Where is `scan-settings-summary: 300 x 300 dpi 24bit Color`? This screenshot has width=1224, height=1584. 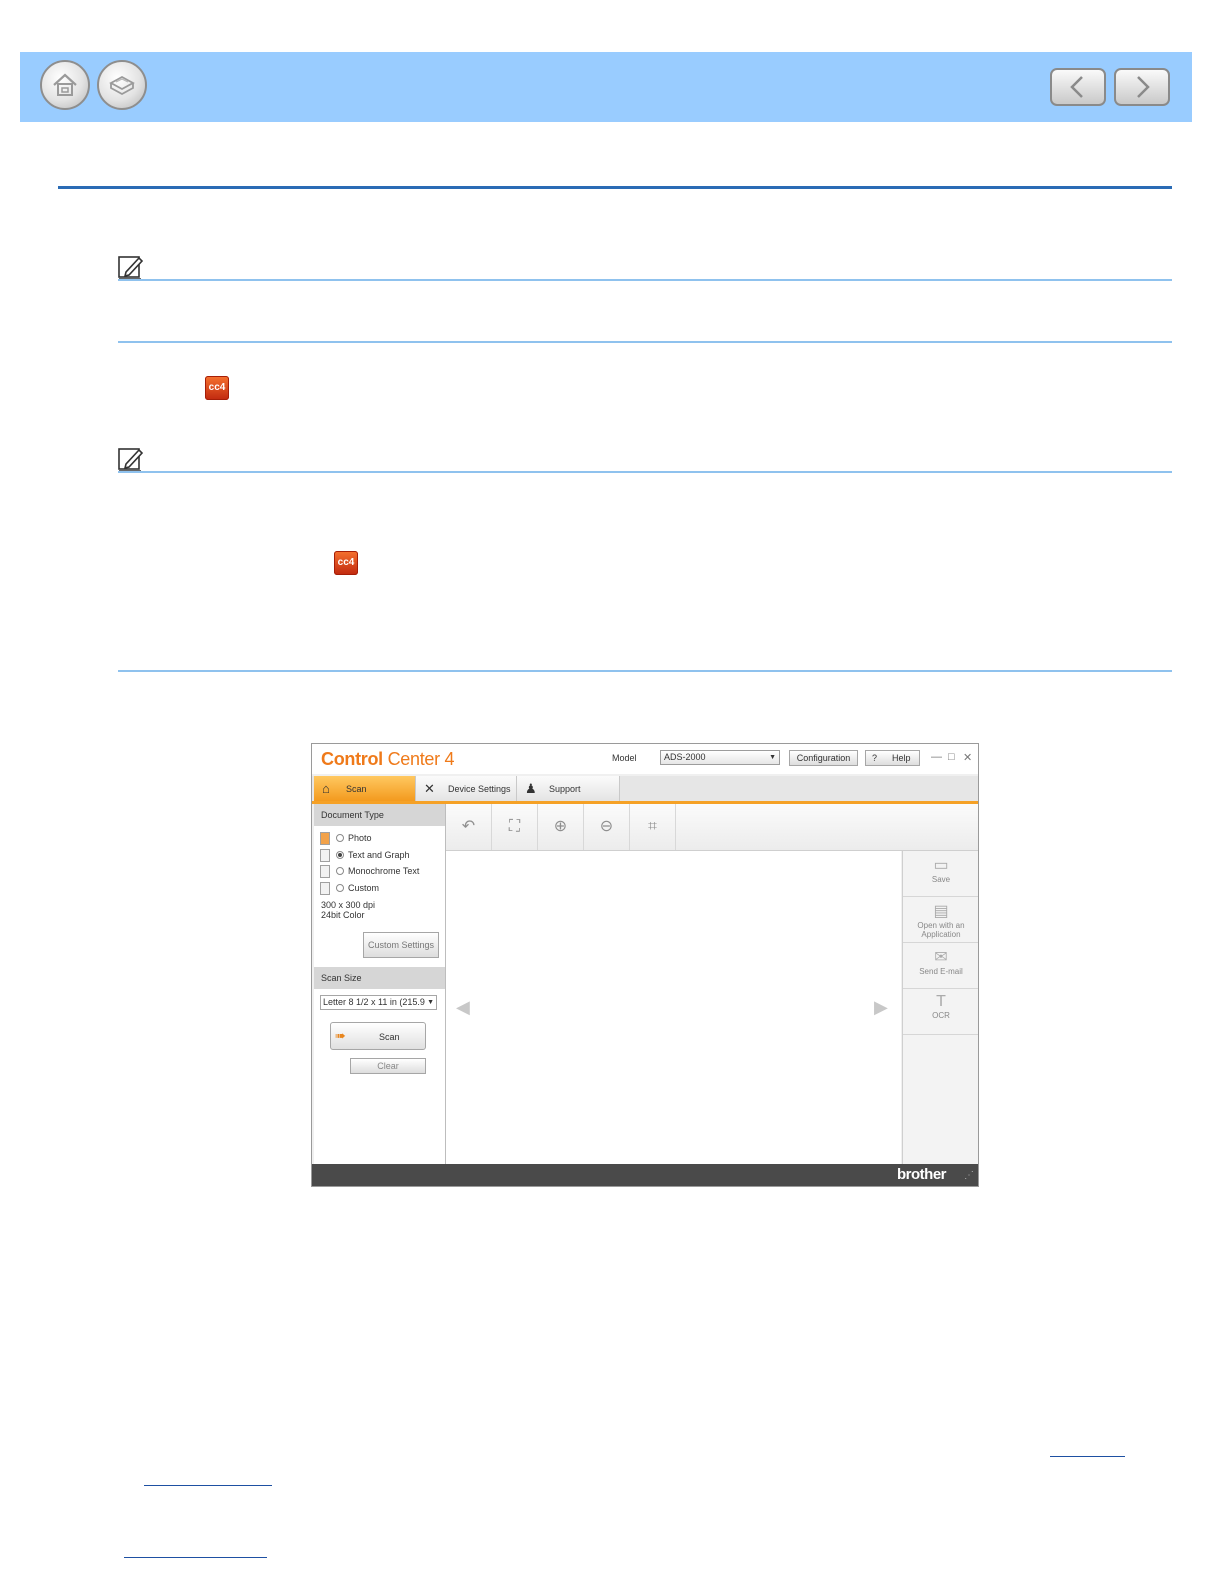 scan-settings-summary: 300 x 300 dpi 24bit Color is located at coordinates (348, 910).